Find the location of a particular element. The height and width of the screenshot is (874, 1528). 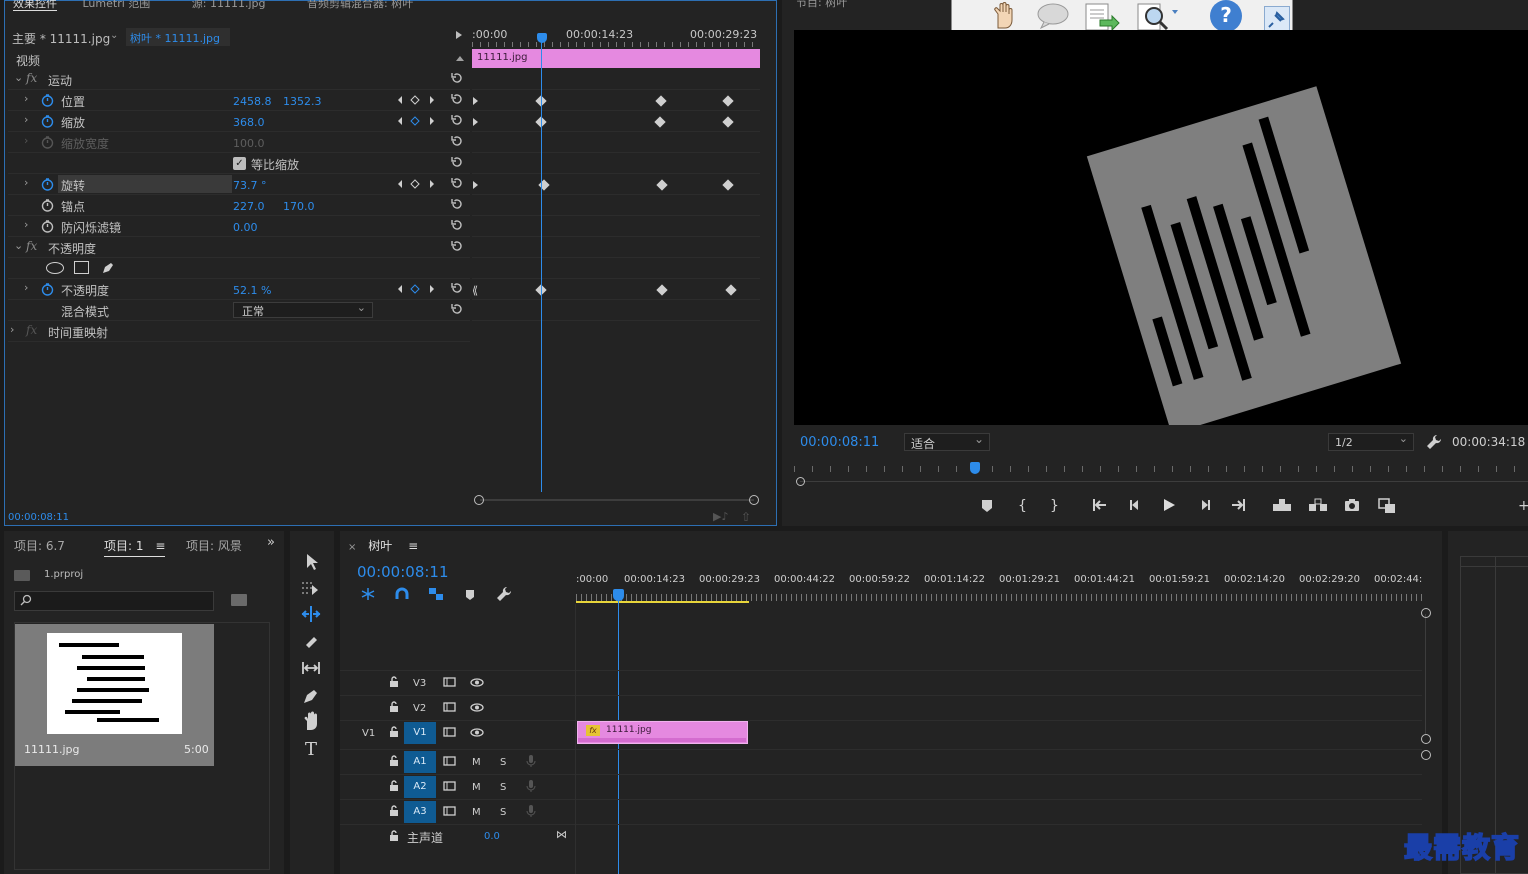

row-flicker: › 防闪烁滤镜 0.00 is located at coordinates (239, 226).